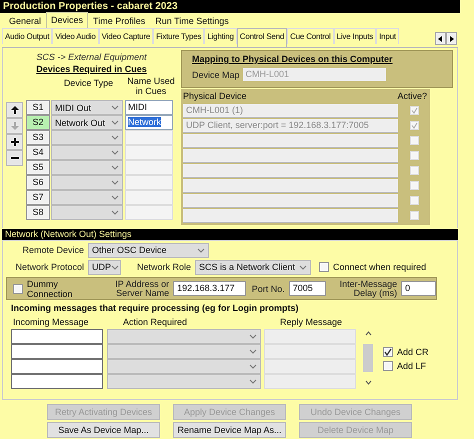 Image resolution: width=474 pixels, height=439 pixels. Describe the element at coordinates (411, 366) in the screenshot. I see `checkbox-label: Add LF` at that location.